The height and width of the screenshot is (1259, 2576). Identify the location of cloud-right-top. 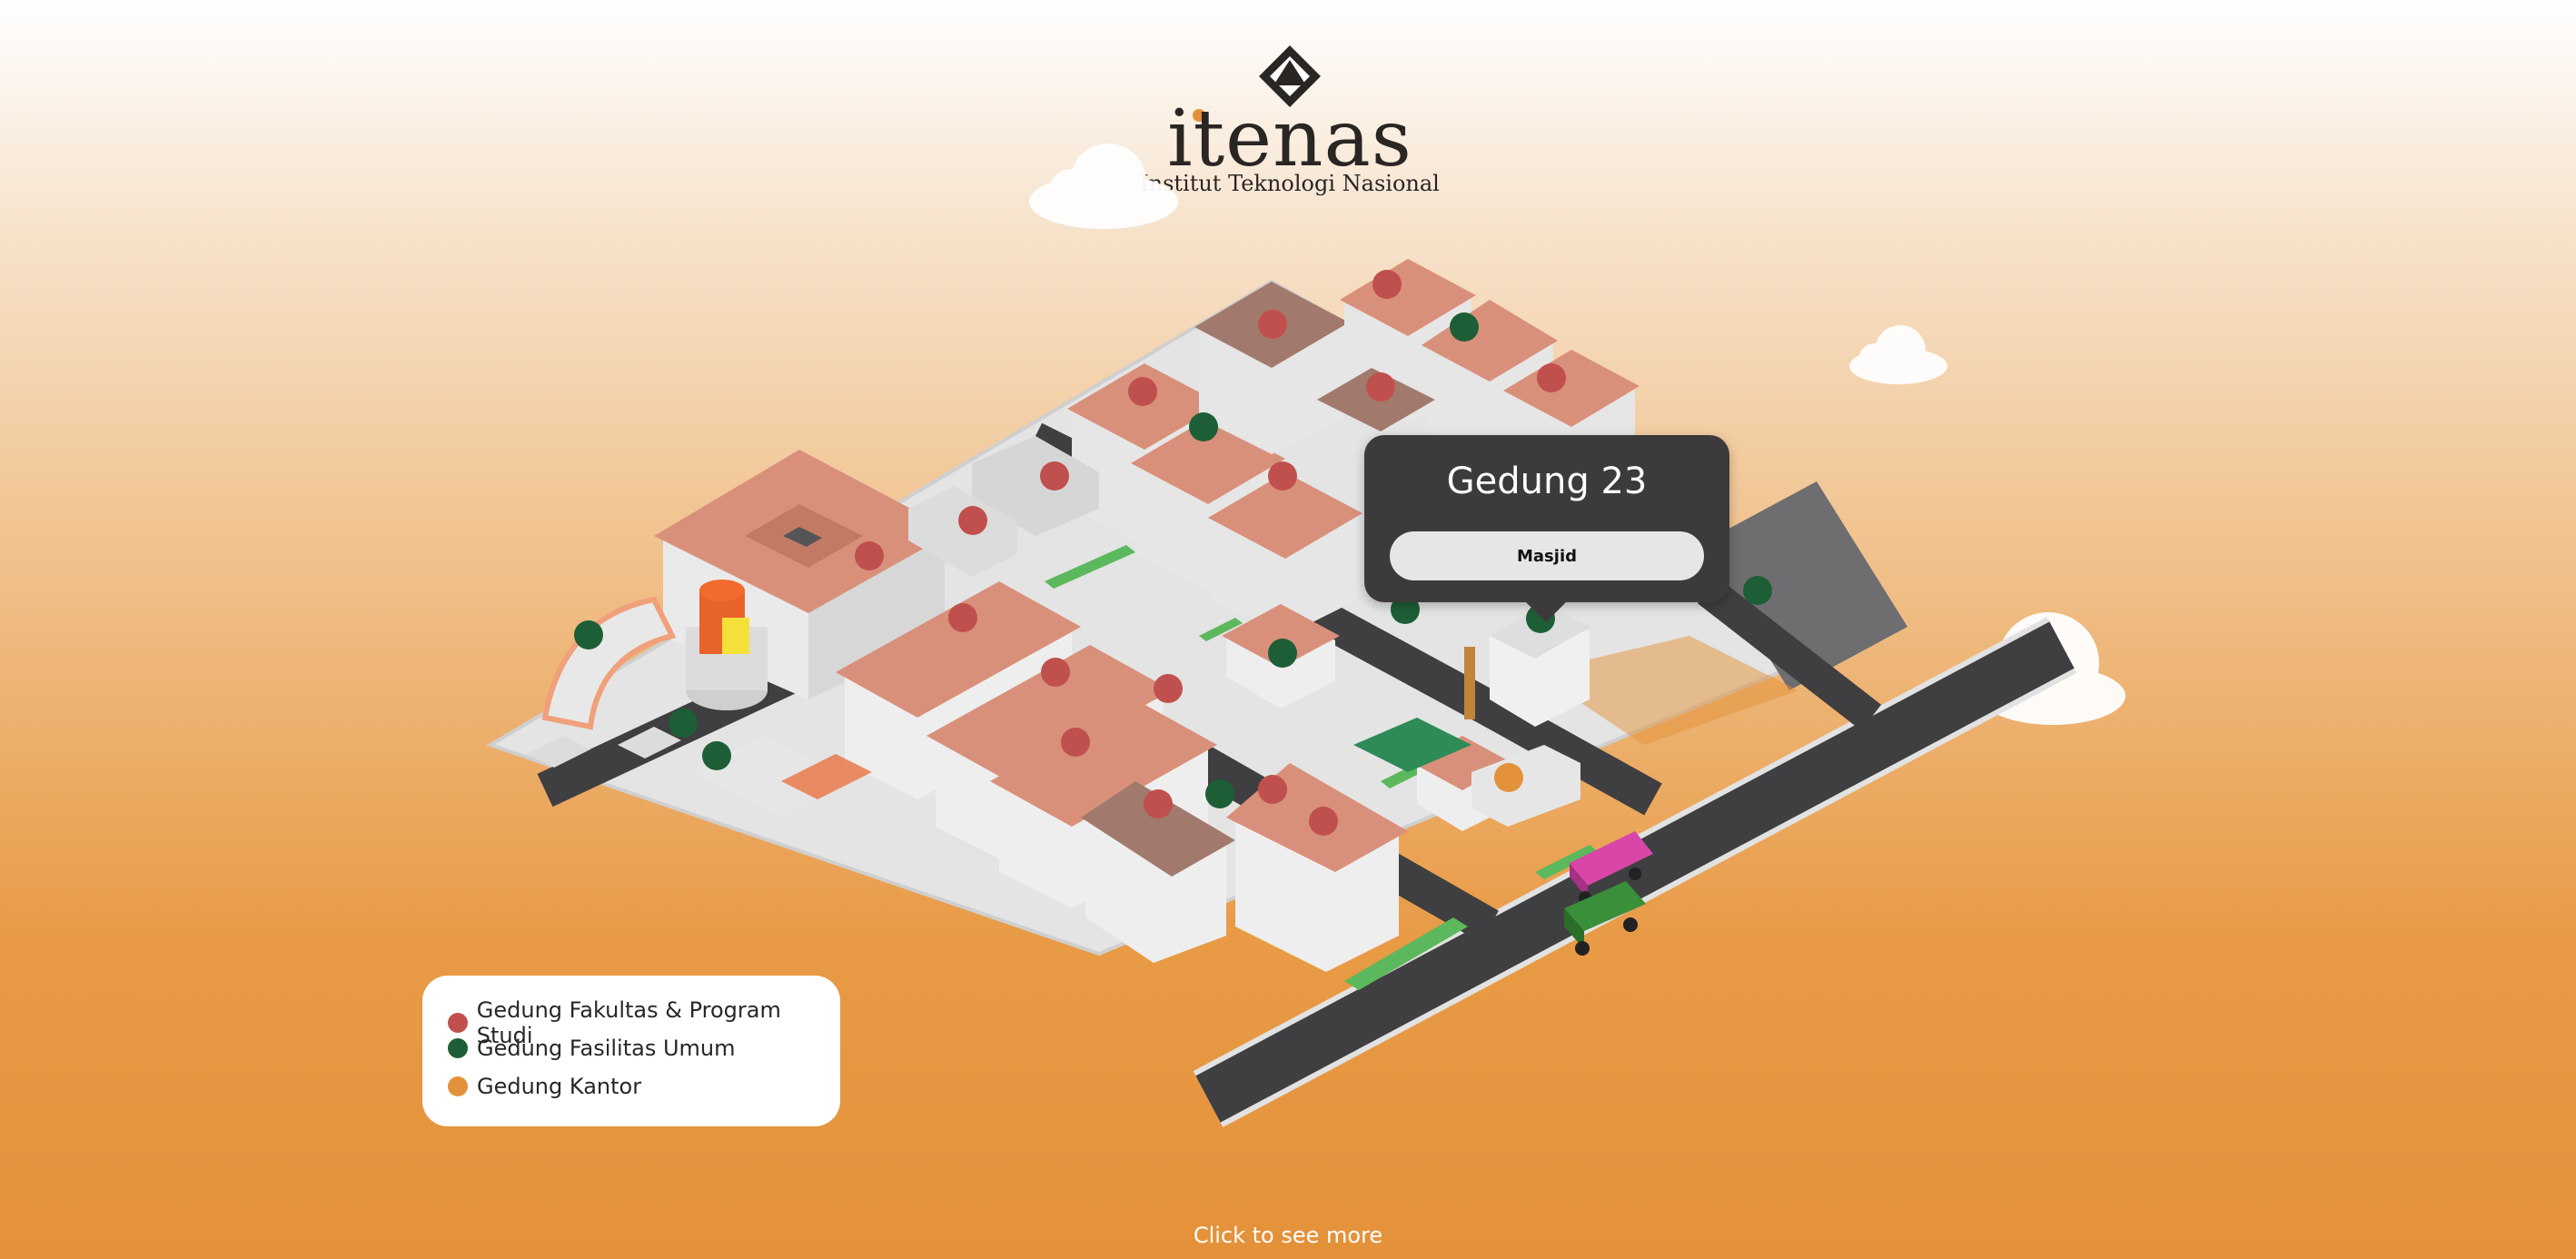
(1898, 355).